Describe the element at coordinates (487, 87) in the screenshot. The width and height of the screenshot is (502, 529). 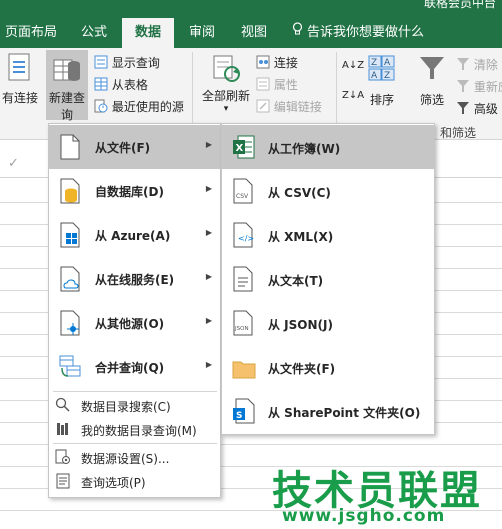
I see `reapply-label: 重新应用` at that location.